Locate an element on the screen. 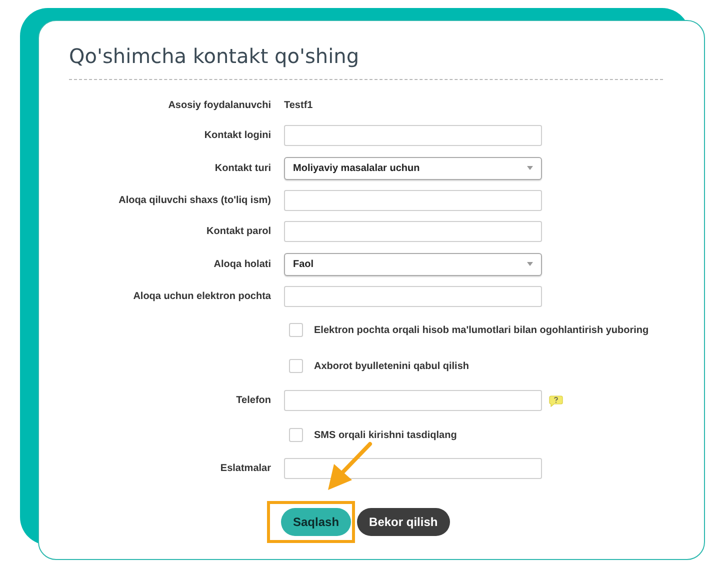 This screenshot has height=571, width=716. help-icon is located at coordinates (556, 400).